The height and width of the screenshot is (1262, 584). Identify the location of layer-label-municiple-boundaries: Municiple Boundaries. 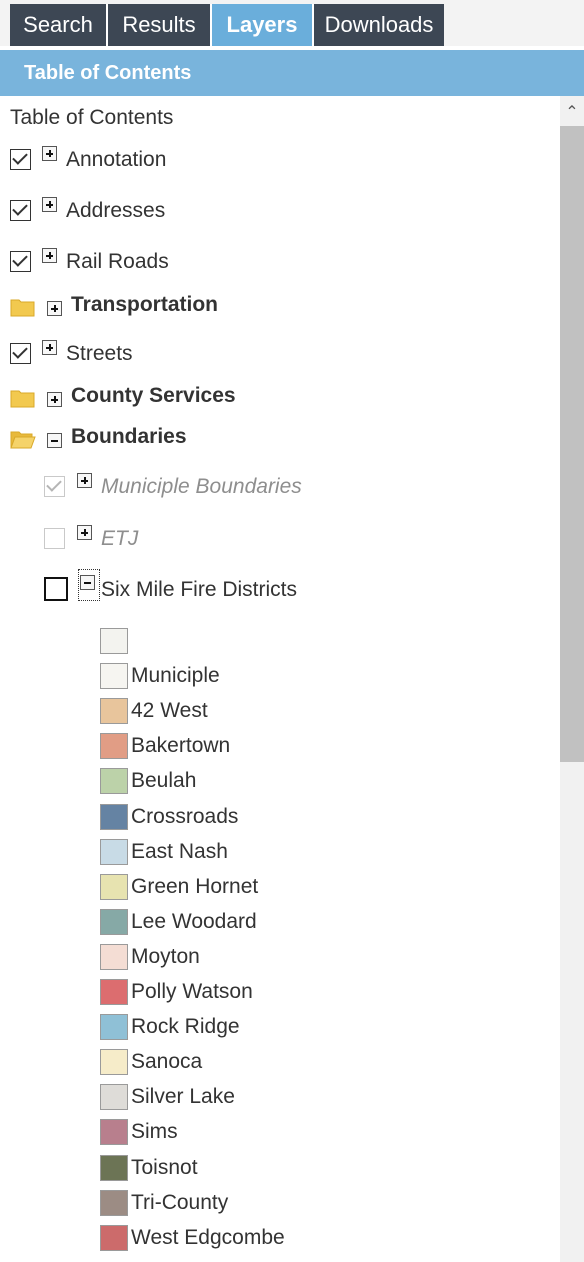
(201, 486).